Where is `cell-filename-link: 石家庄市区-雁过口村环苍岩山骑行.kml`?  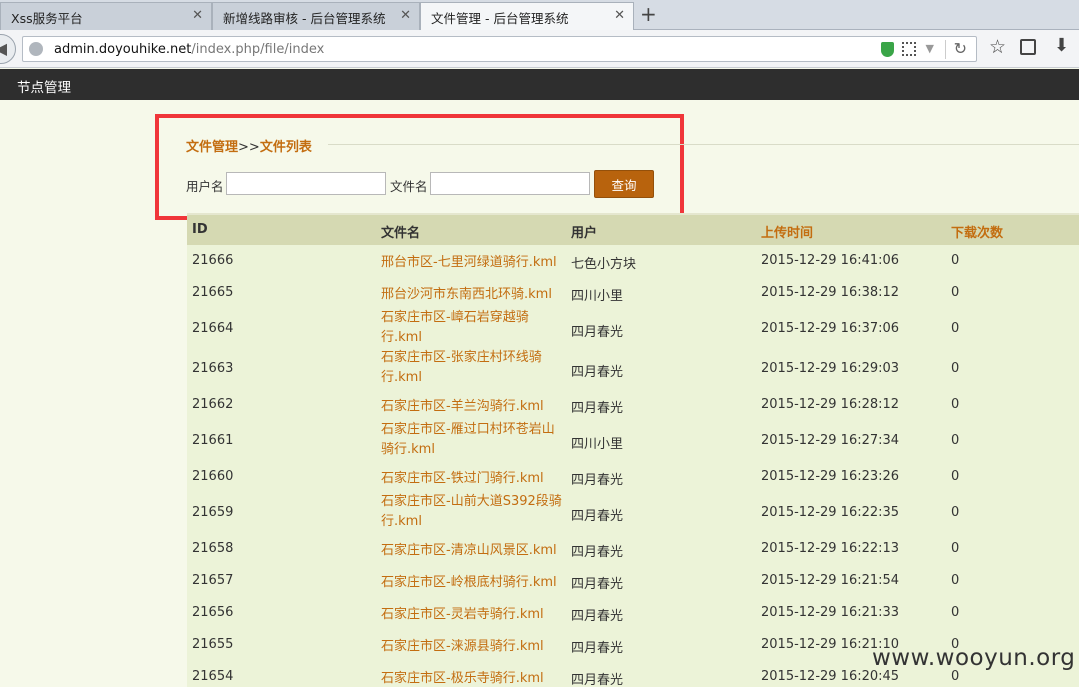 cell-filename-link: 石家庄市区-雁过口村环苍岩山骑行.kml is located at coordinates (474, 440).